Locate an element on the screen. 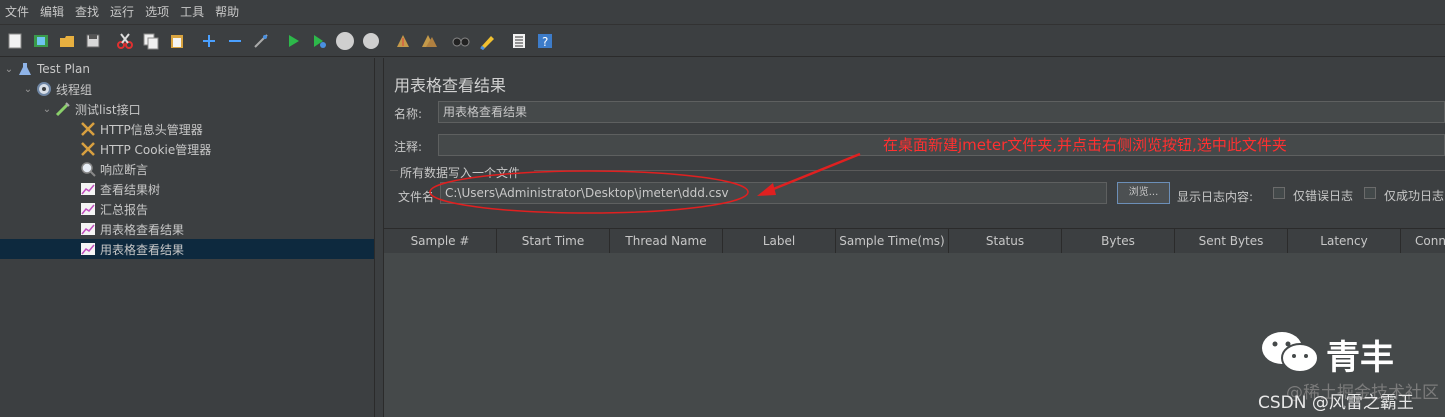  tree-item-response-assertion: 响应断言 is located at coordinates (113, 169).